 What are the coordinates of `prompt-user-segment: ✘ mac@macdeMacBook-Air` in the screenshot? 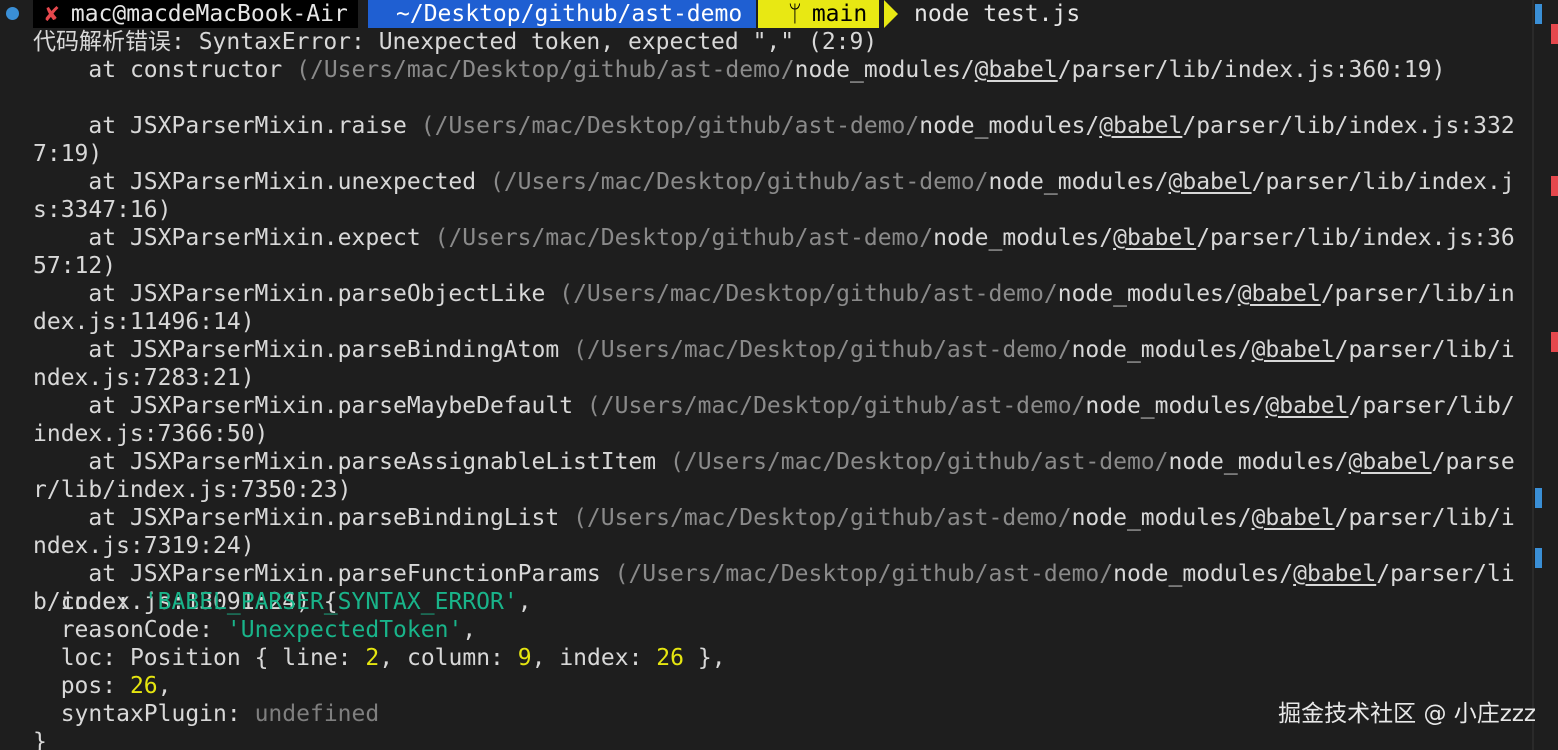 It's located at (195, 14).